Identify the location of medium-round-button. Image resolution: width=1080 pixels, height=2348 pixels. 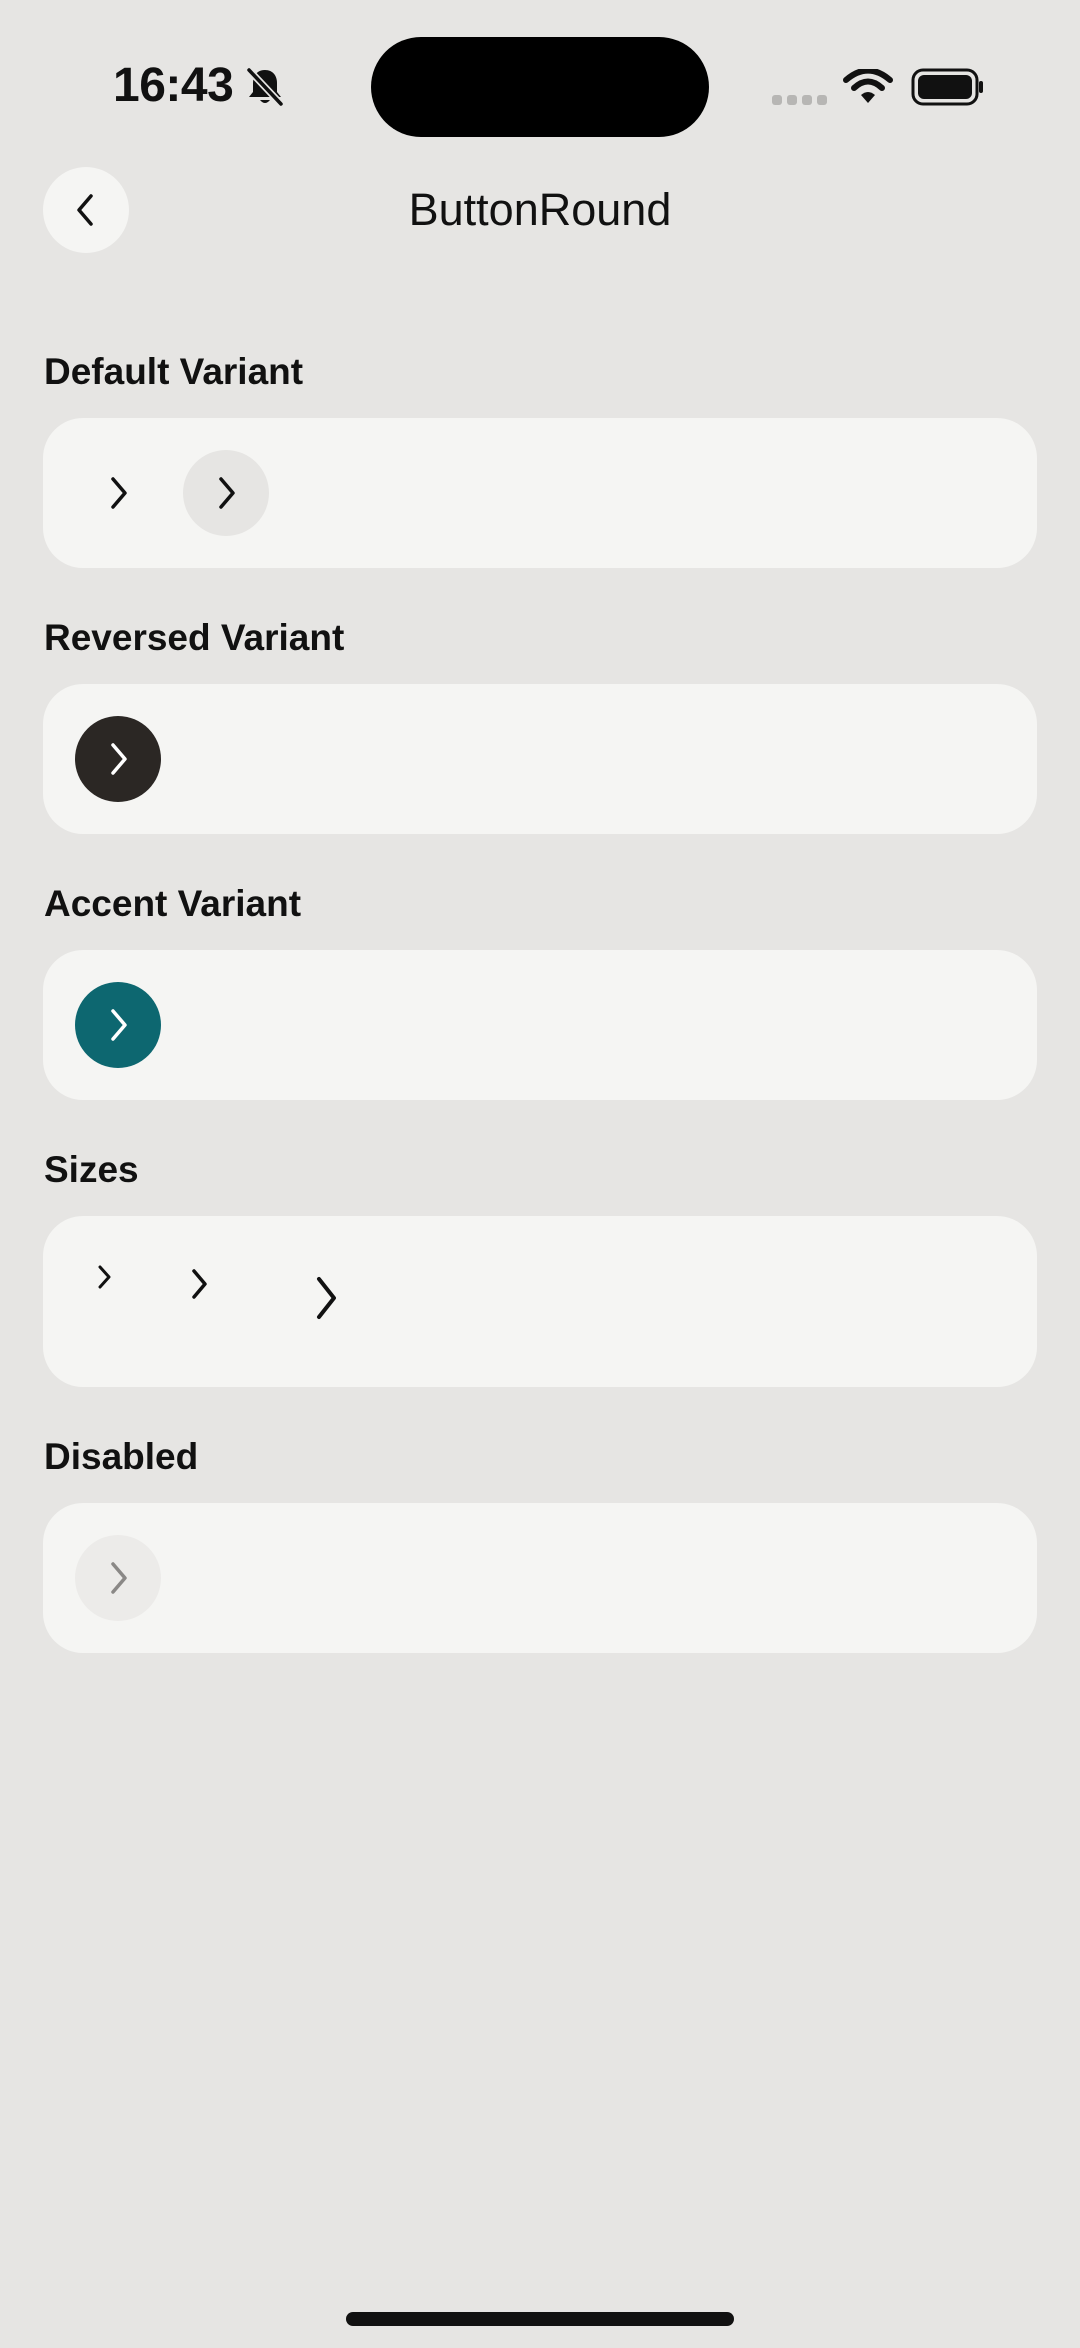
(199, 1284).